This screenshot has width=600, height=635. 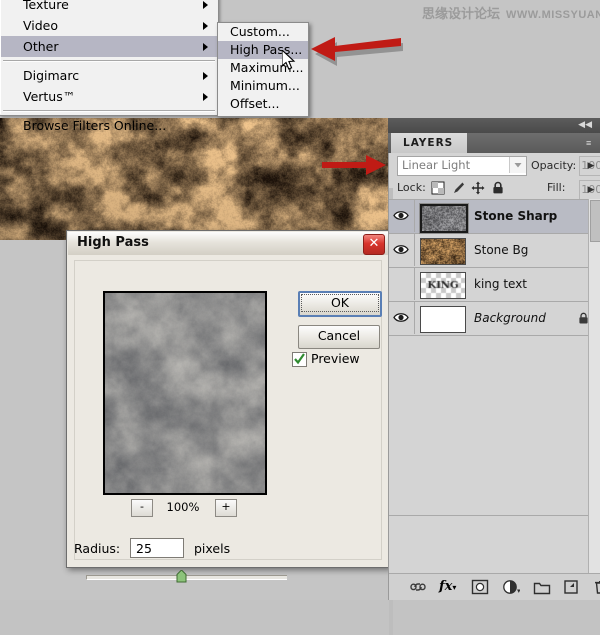 I want to click on zoom-in-button: +, so click(x=226, y=508).